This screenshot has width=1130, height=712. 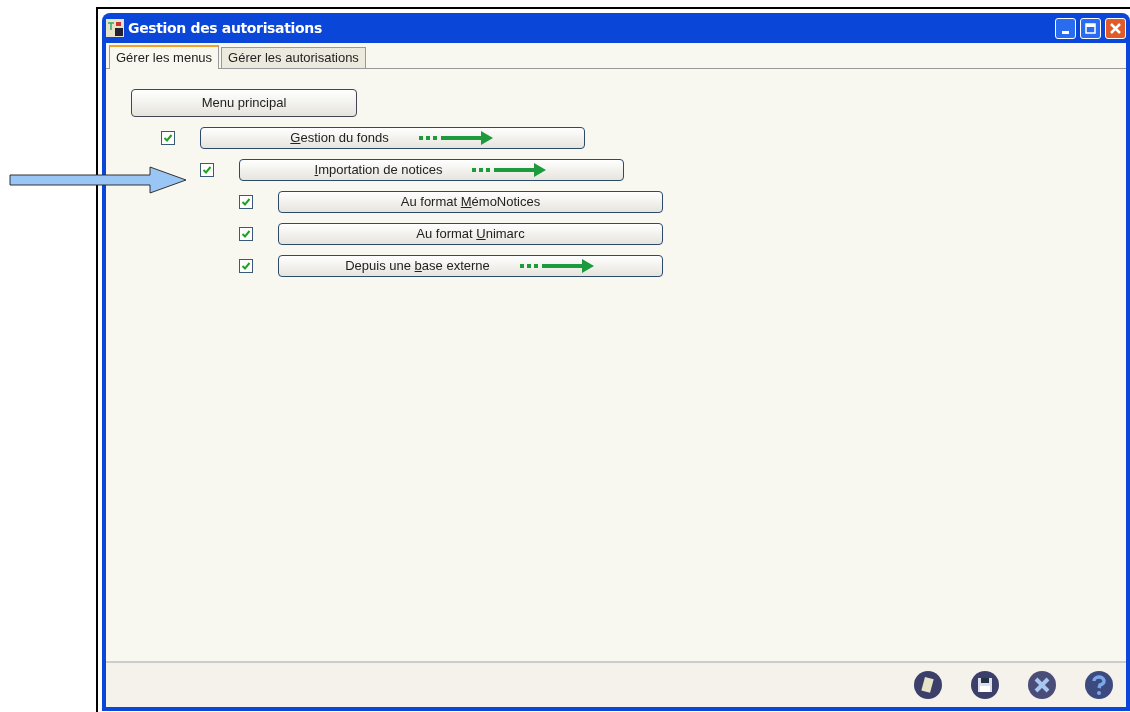 I want to click on close-icon, so click(x=1115, y=28).